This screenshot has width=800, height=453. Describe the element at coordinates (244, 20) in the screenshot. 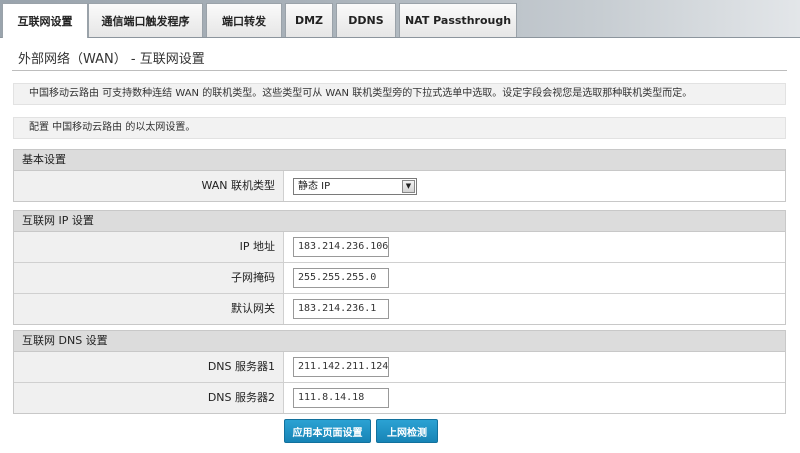

I see `tab-port-forwarding: 端口转发` at that location.